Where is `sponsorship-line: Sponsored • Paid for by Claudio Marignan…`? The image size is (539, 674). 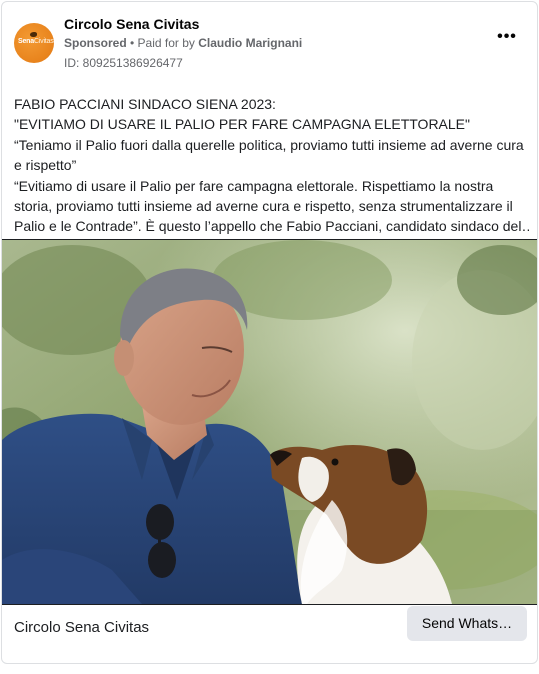
sponsorship-line: Sponsored • Paid for by Claudio Marignan… is located at coordinates (183, 43).